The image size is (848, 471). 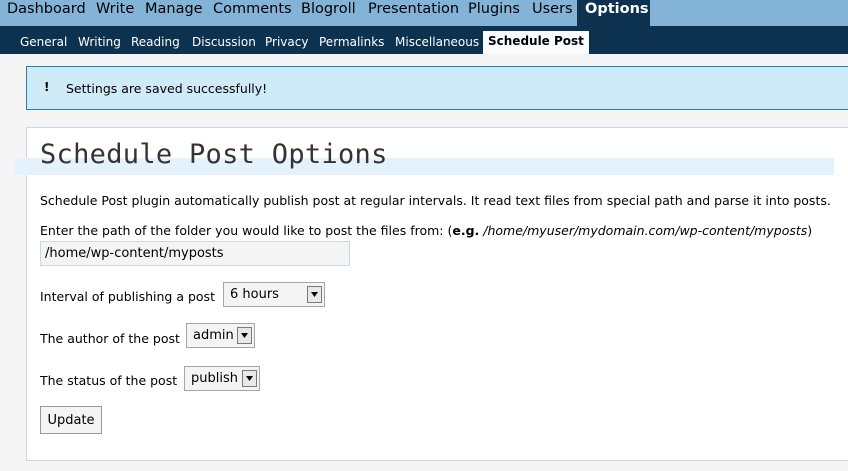 What do you see at coordinates (437, 88) in the screenshot?
I see `success-message: ! Settings are saved successfully!` at bounding box center [437, 88].